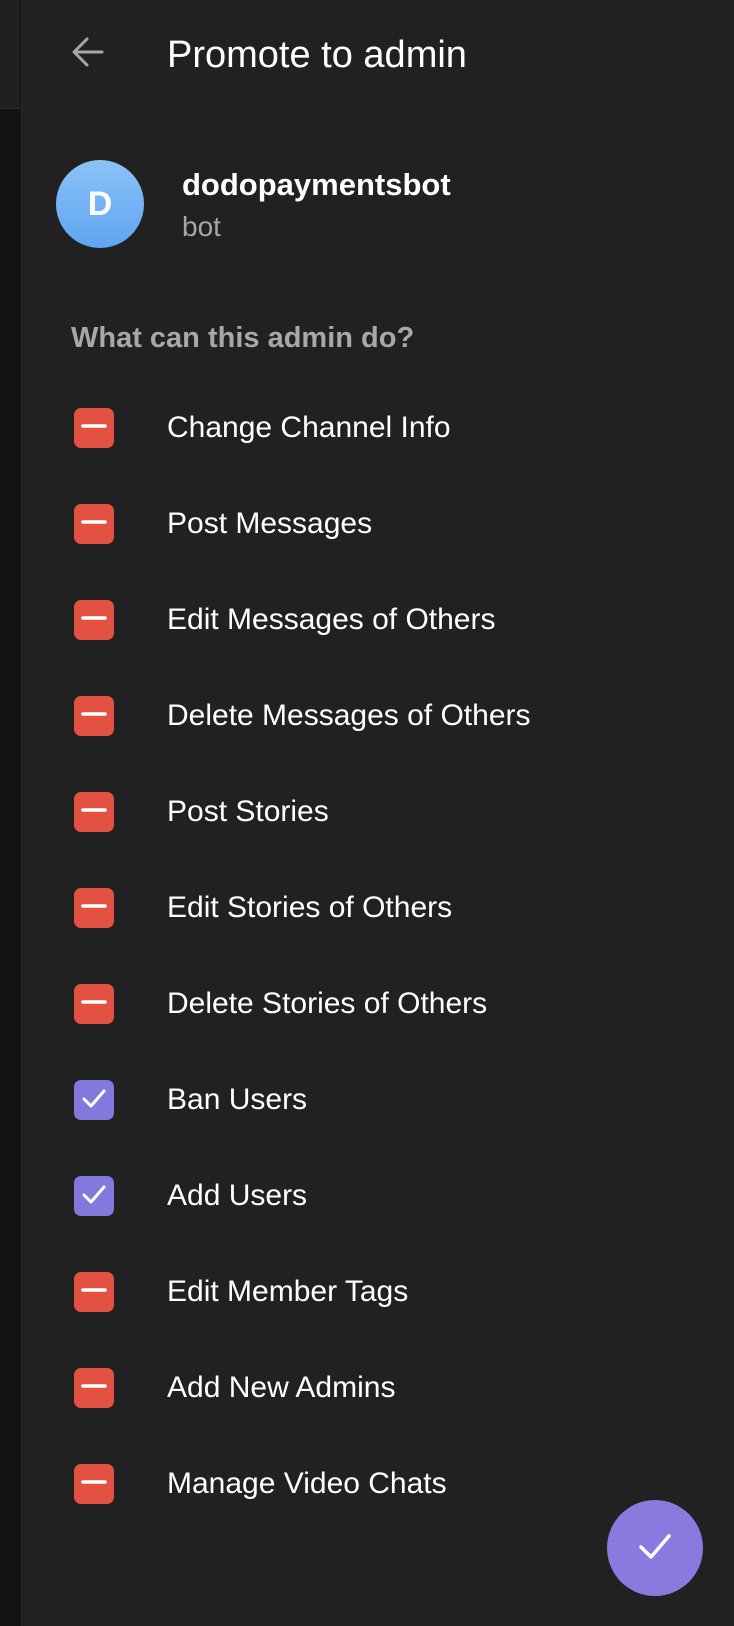 The image size is (734, 1626). I want to click on permission-row: Edit Messages of Others, so click(378, 620).